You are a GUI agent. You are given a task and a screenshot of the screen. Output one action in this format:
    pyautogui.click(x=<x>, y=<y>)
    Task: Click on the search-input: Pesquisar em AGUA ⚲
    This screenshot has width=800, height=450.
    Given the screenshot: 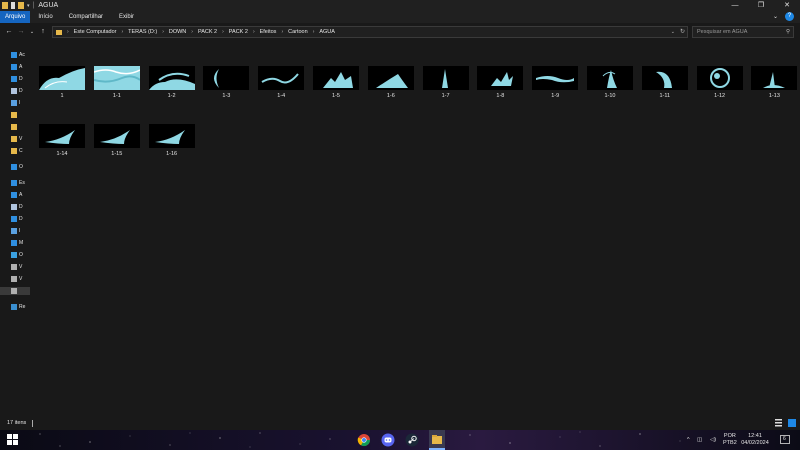 What is the action you would take?
    pyautogui.click(x=743, y=32)
    